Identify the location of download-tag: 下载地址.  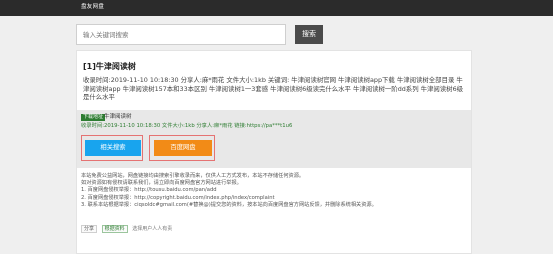
(93, 117).